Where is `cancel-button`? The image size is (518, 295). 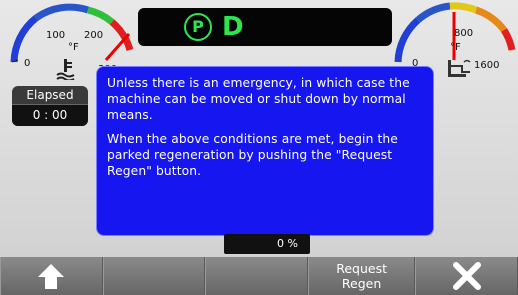
cancel-button is located at coordinates (466, 276).